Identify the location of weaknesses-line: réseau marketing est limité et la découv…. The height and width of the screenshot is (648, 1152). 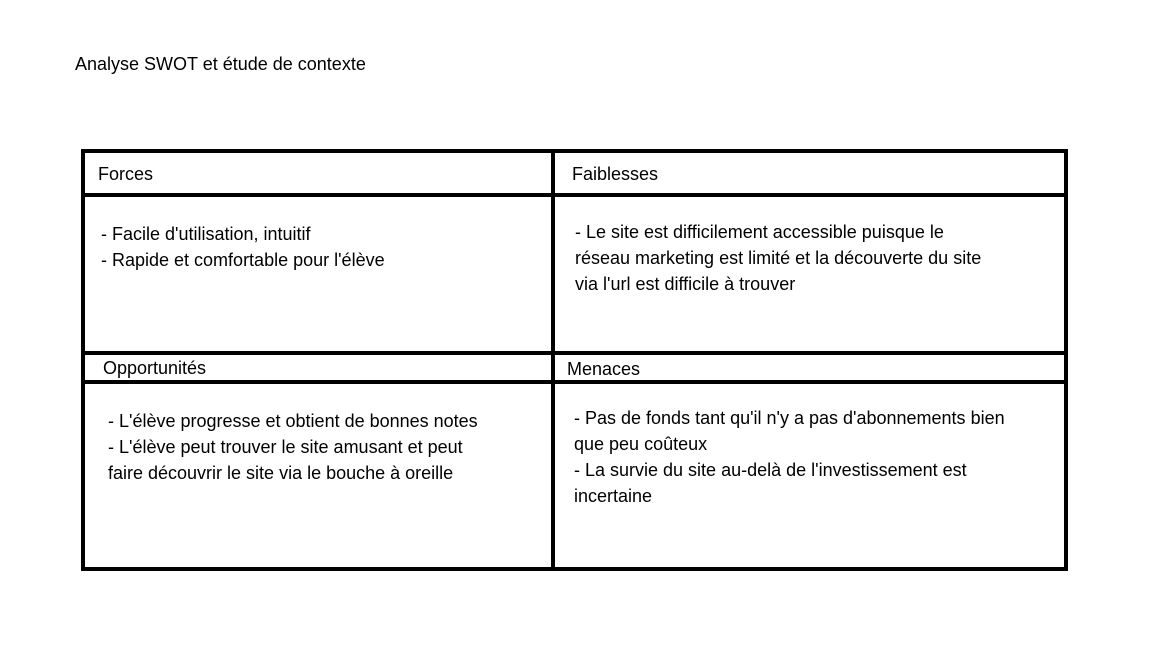
(778, 258).